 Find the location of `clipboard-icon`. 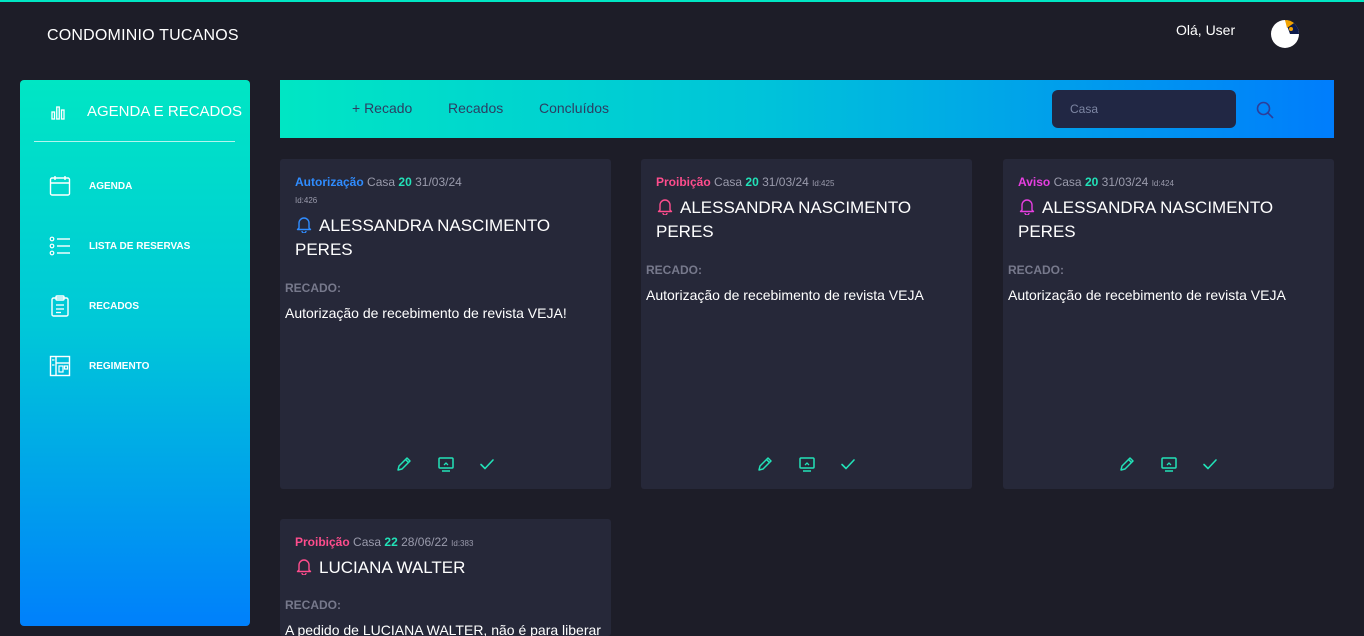

clipboard-icon is located at coordinates (60, 306).